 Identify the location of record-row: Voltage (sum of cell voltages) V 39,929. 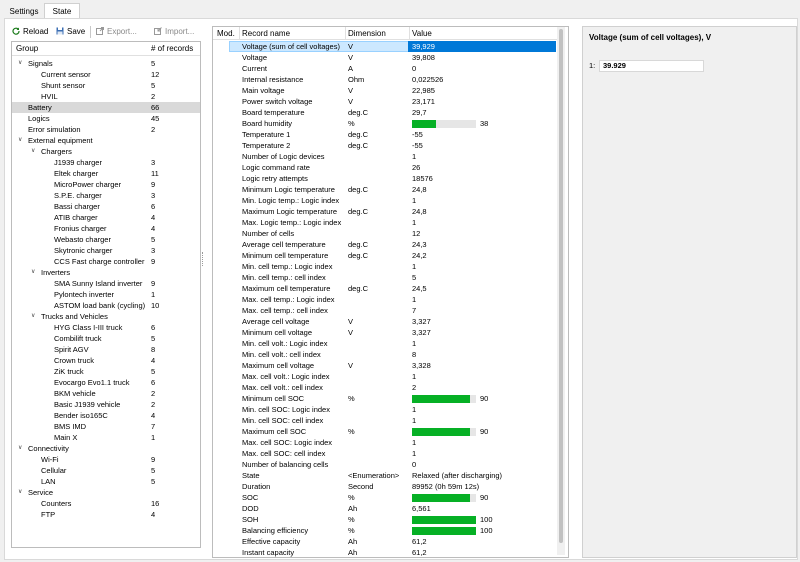
(385, 46).